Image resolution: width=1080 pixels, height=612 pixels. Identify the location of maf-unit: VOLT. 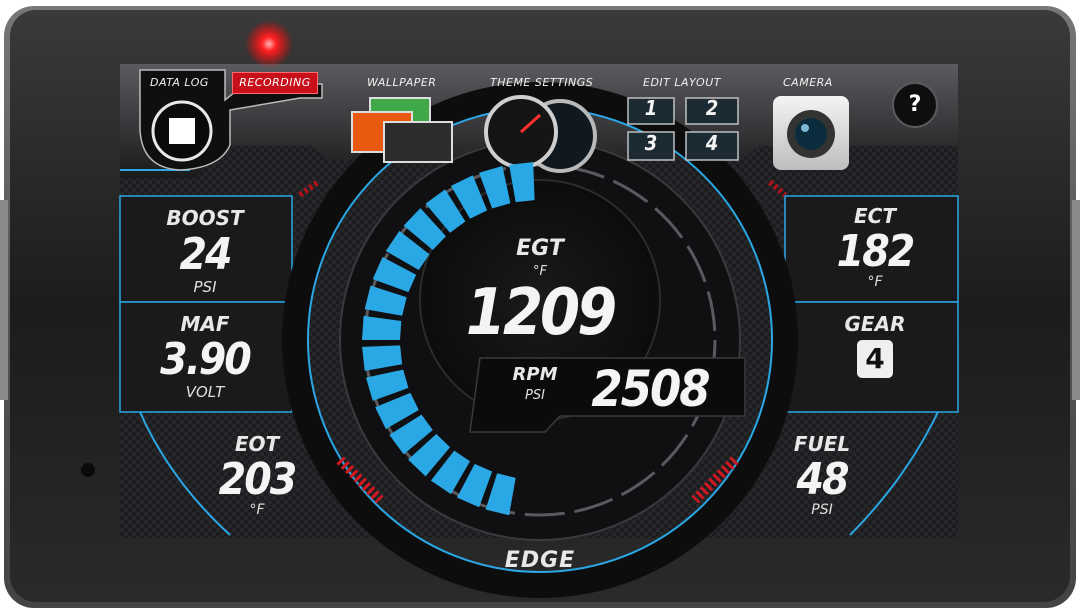
(205, 392).